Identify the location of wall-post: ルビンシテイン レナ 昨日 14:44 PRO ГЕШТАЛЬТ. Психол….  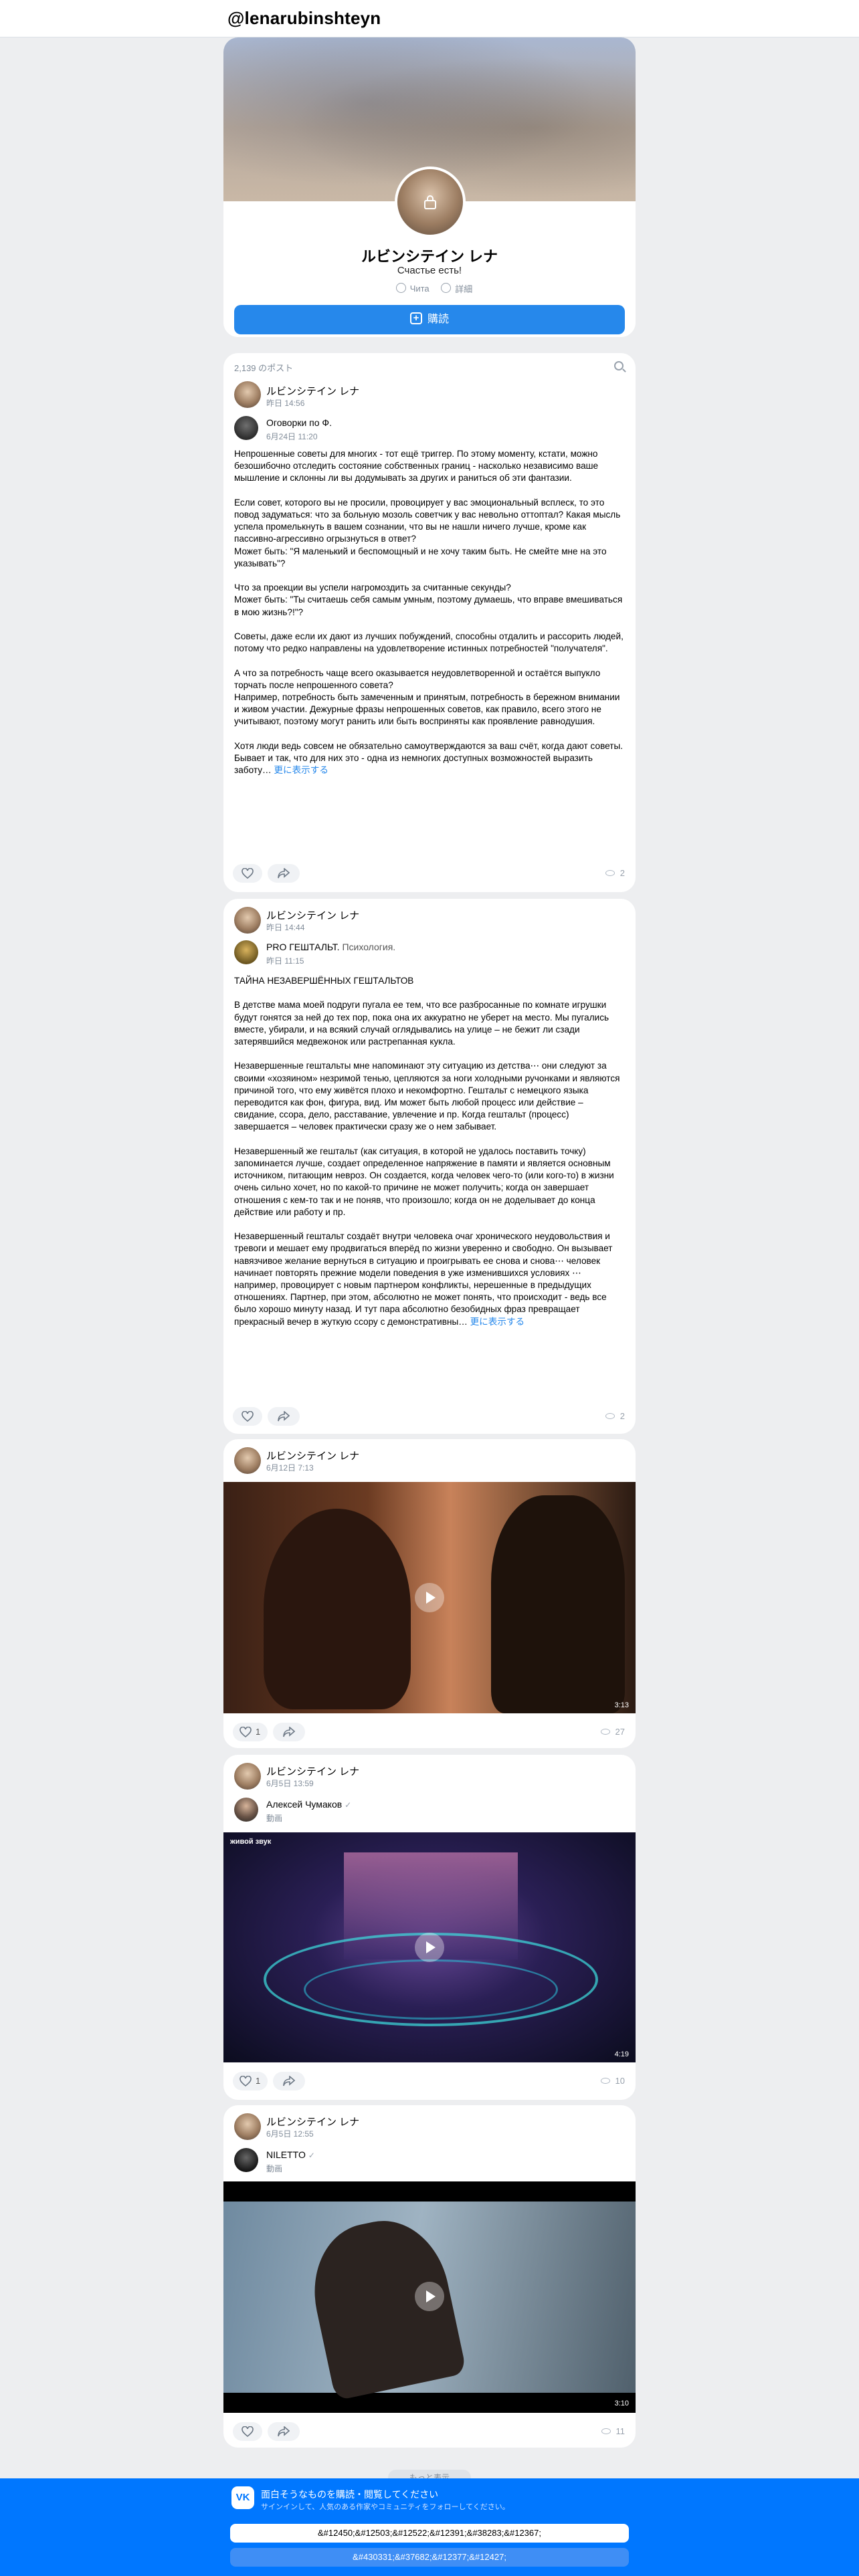
(429, 1166).